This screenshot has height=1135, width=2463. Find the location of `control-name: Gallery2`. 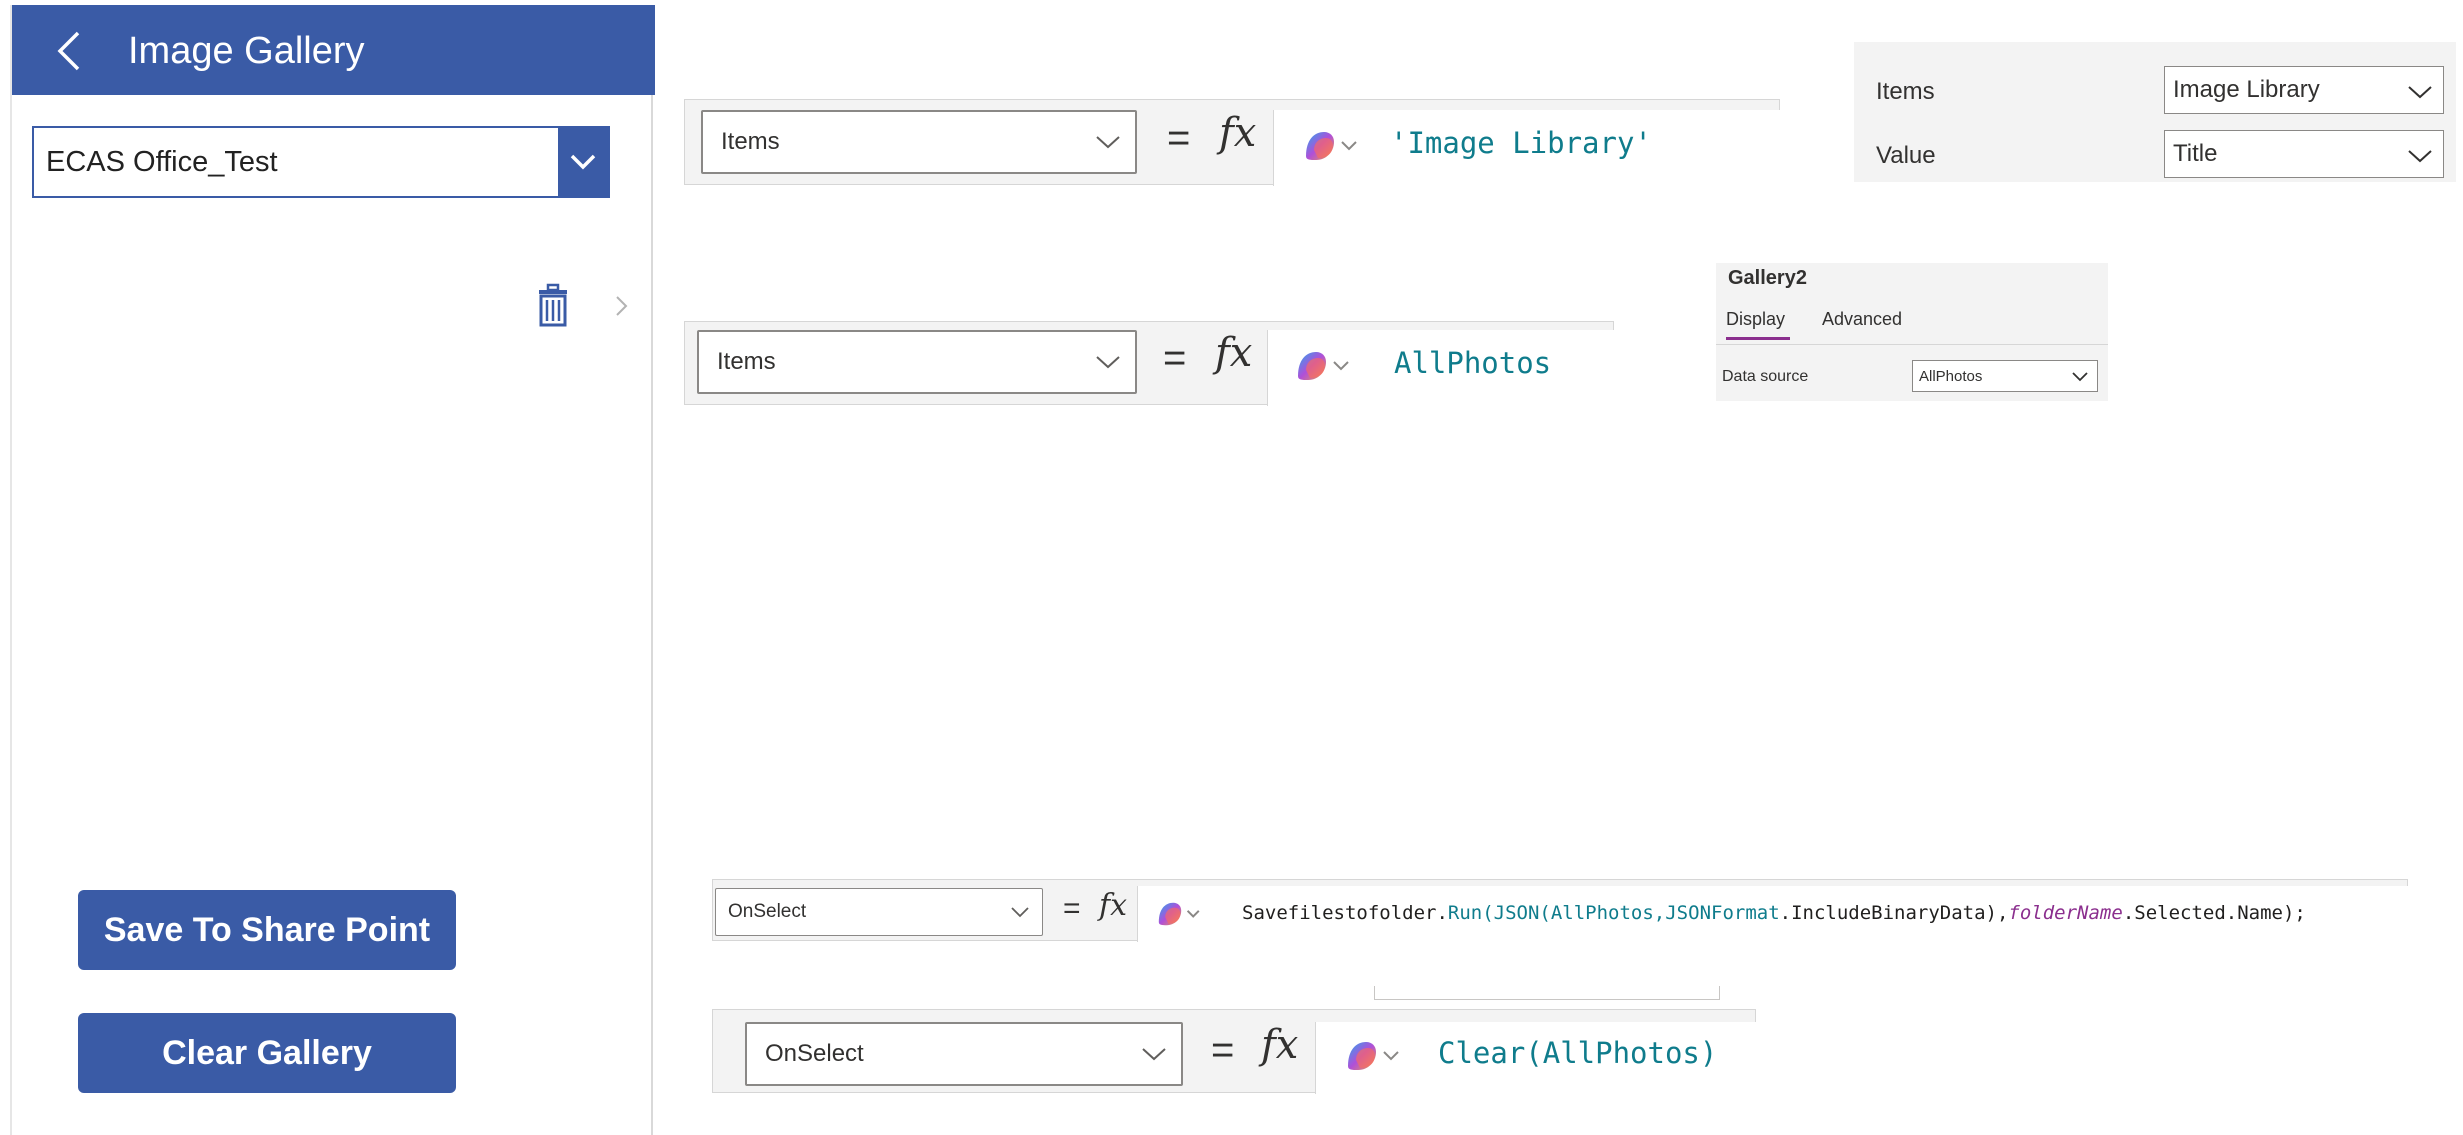

control-name: Gallery2 is located at coordinates (1767, 278).